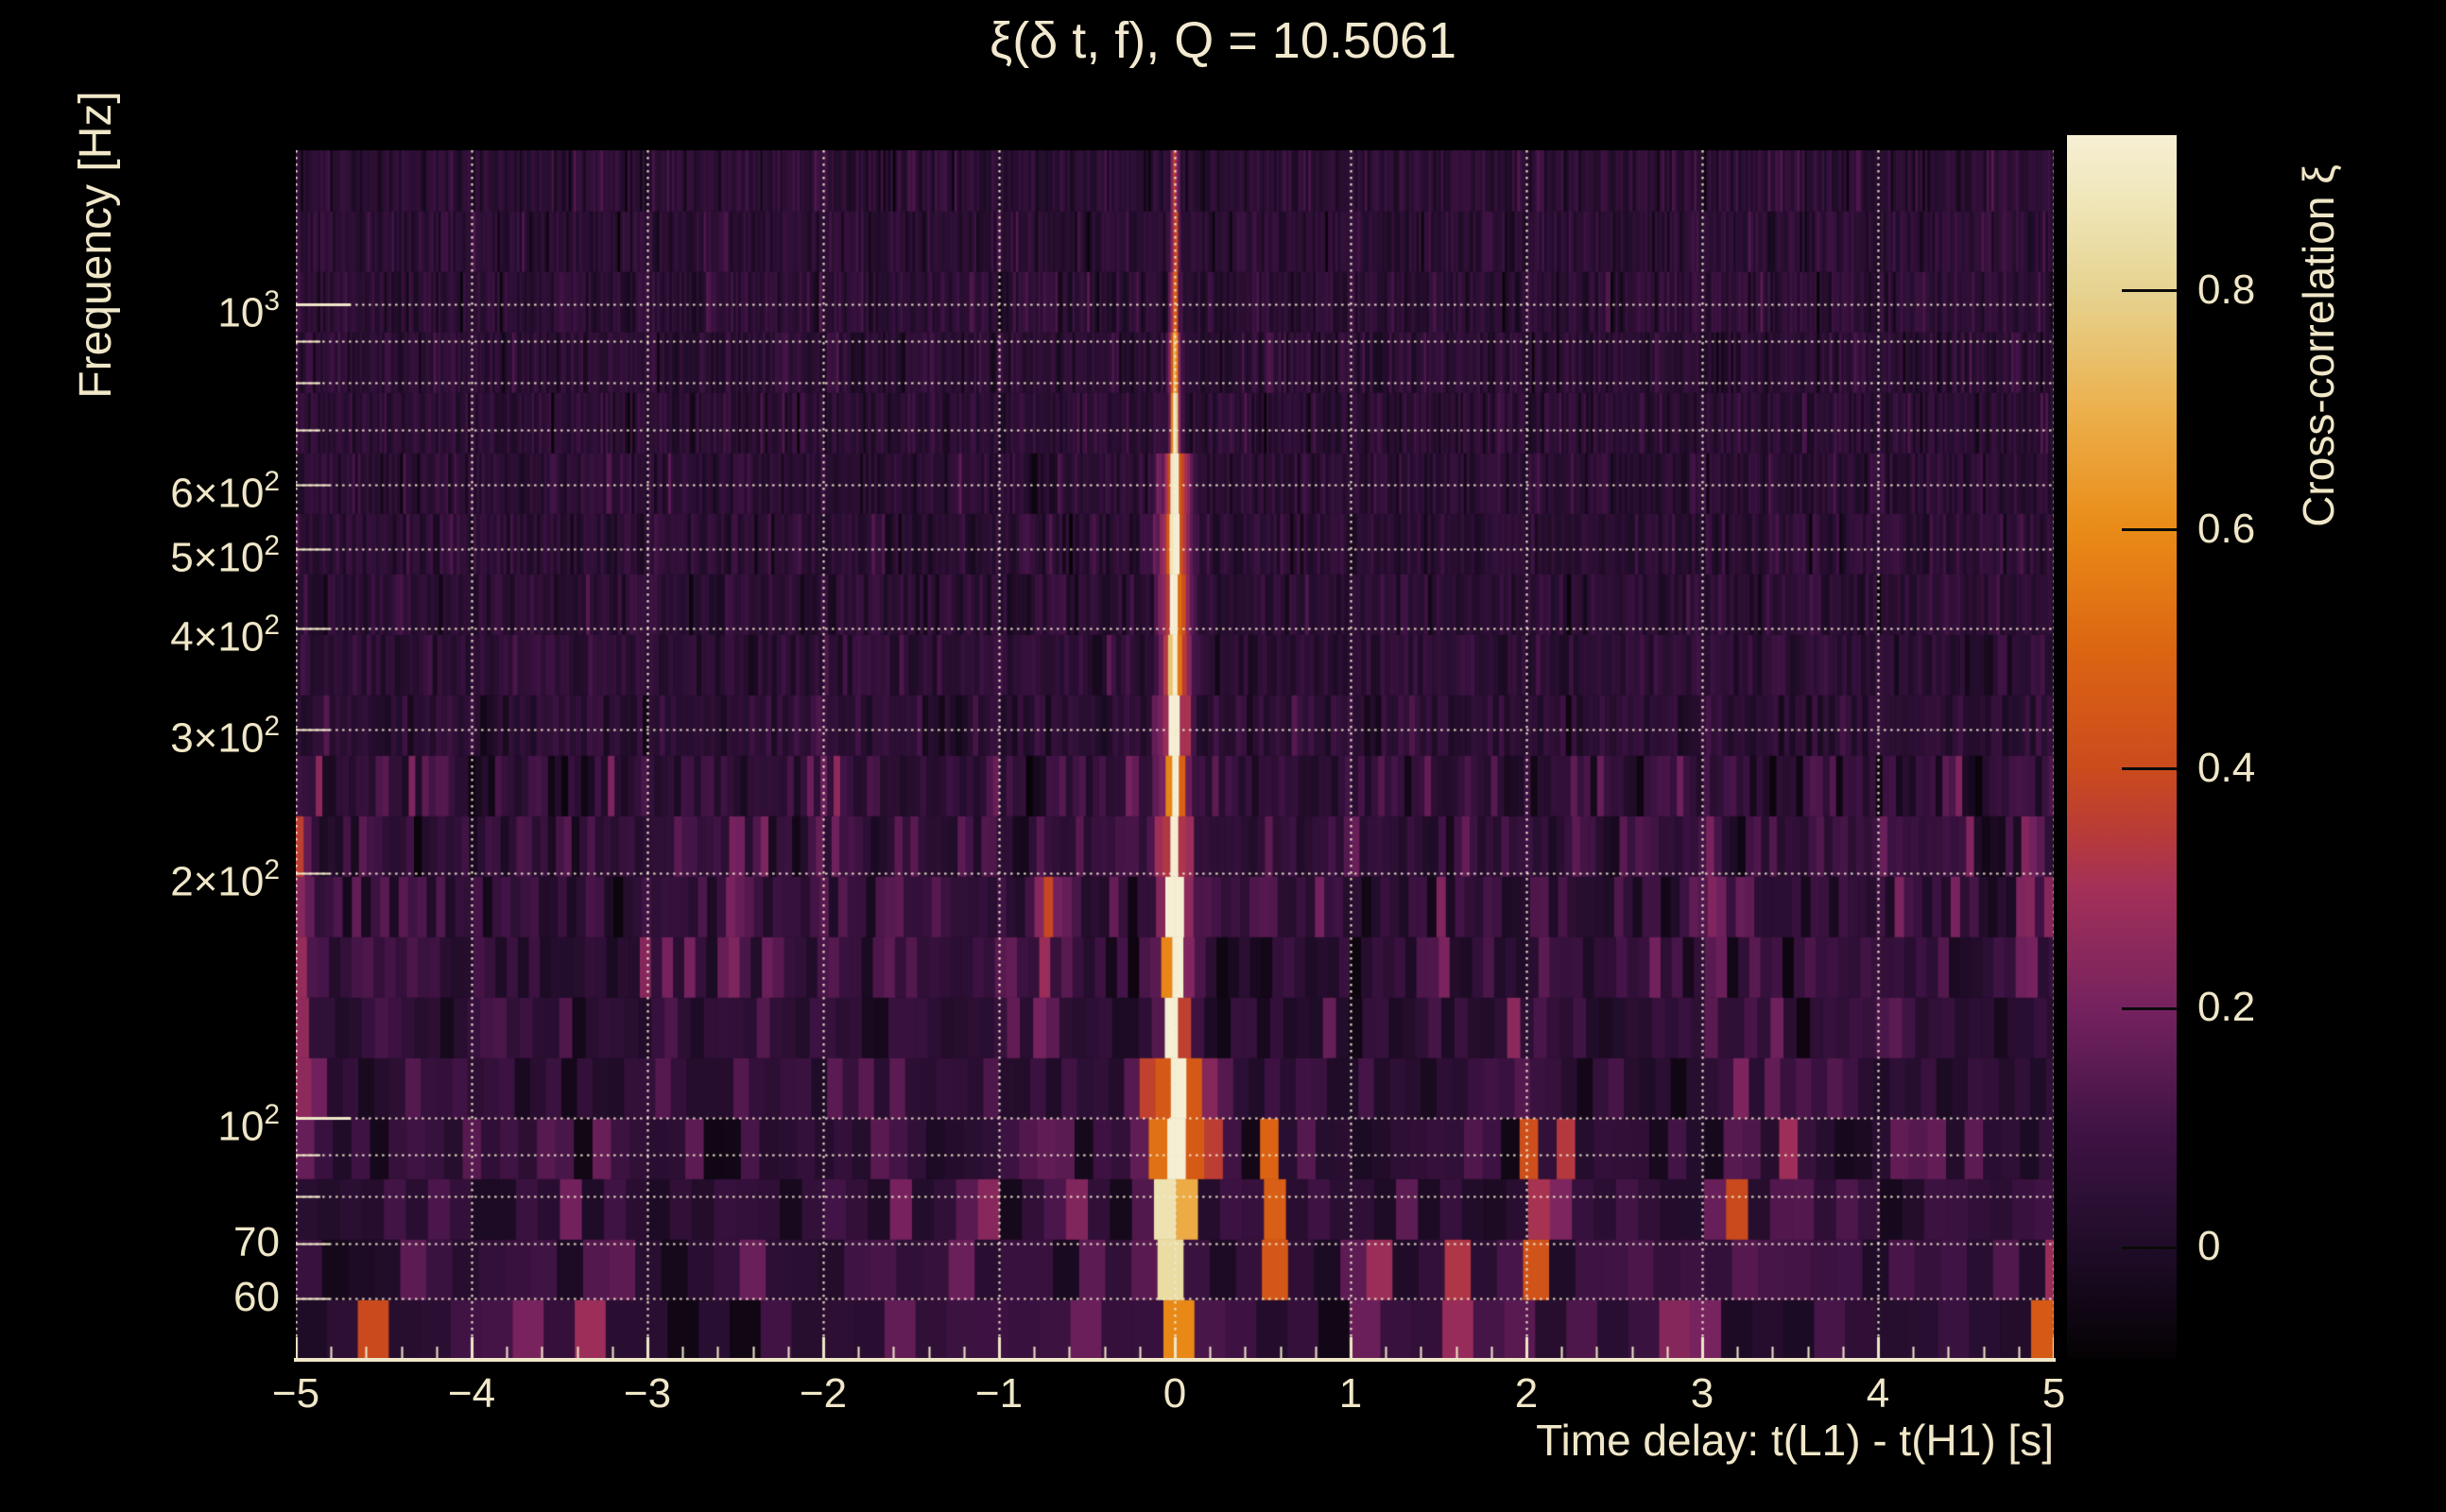  What do you see at coordinates (256, 1242) in the screenshot?
I see `y-tick-label: 70` at bounding box center [256, 1242].